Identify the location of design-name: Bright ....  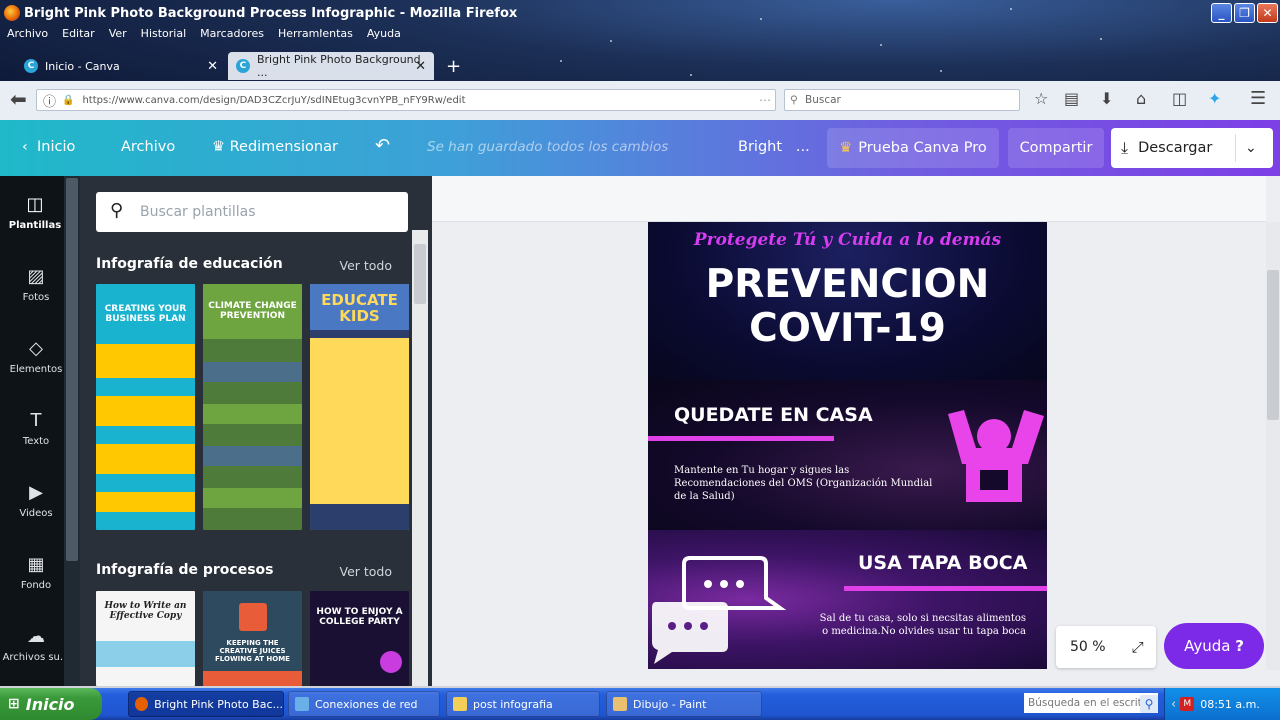
(774, 147).